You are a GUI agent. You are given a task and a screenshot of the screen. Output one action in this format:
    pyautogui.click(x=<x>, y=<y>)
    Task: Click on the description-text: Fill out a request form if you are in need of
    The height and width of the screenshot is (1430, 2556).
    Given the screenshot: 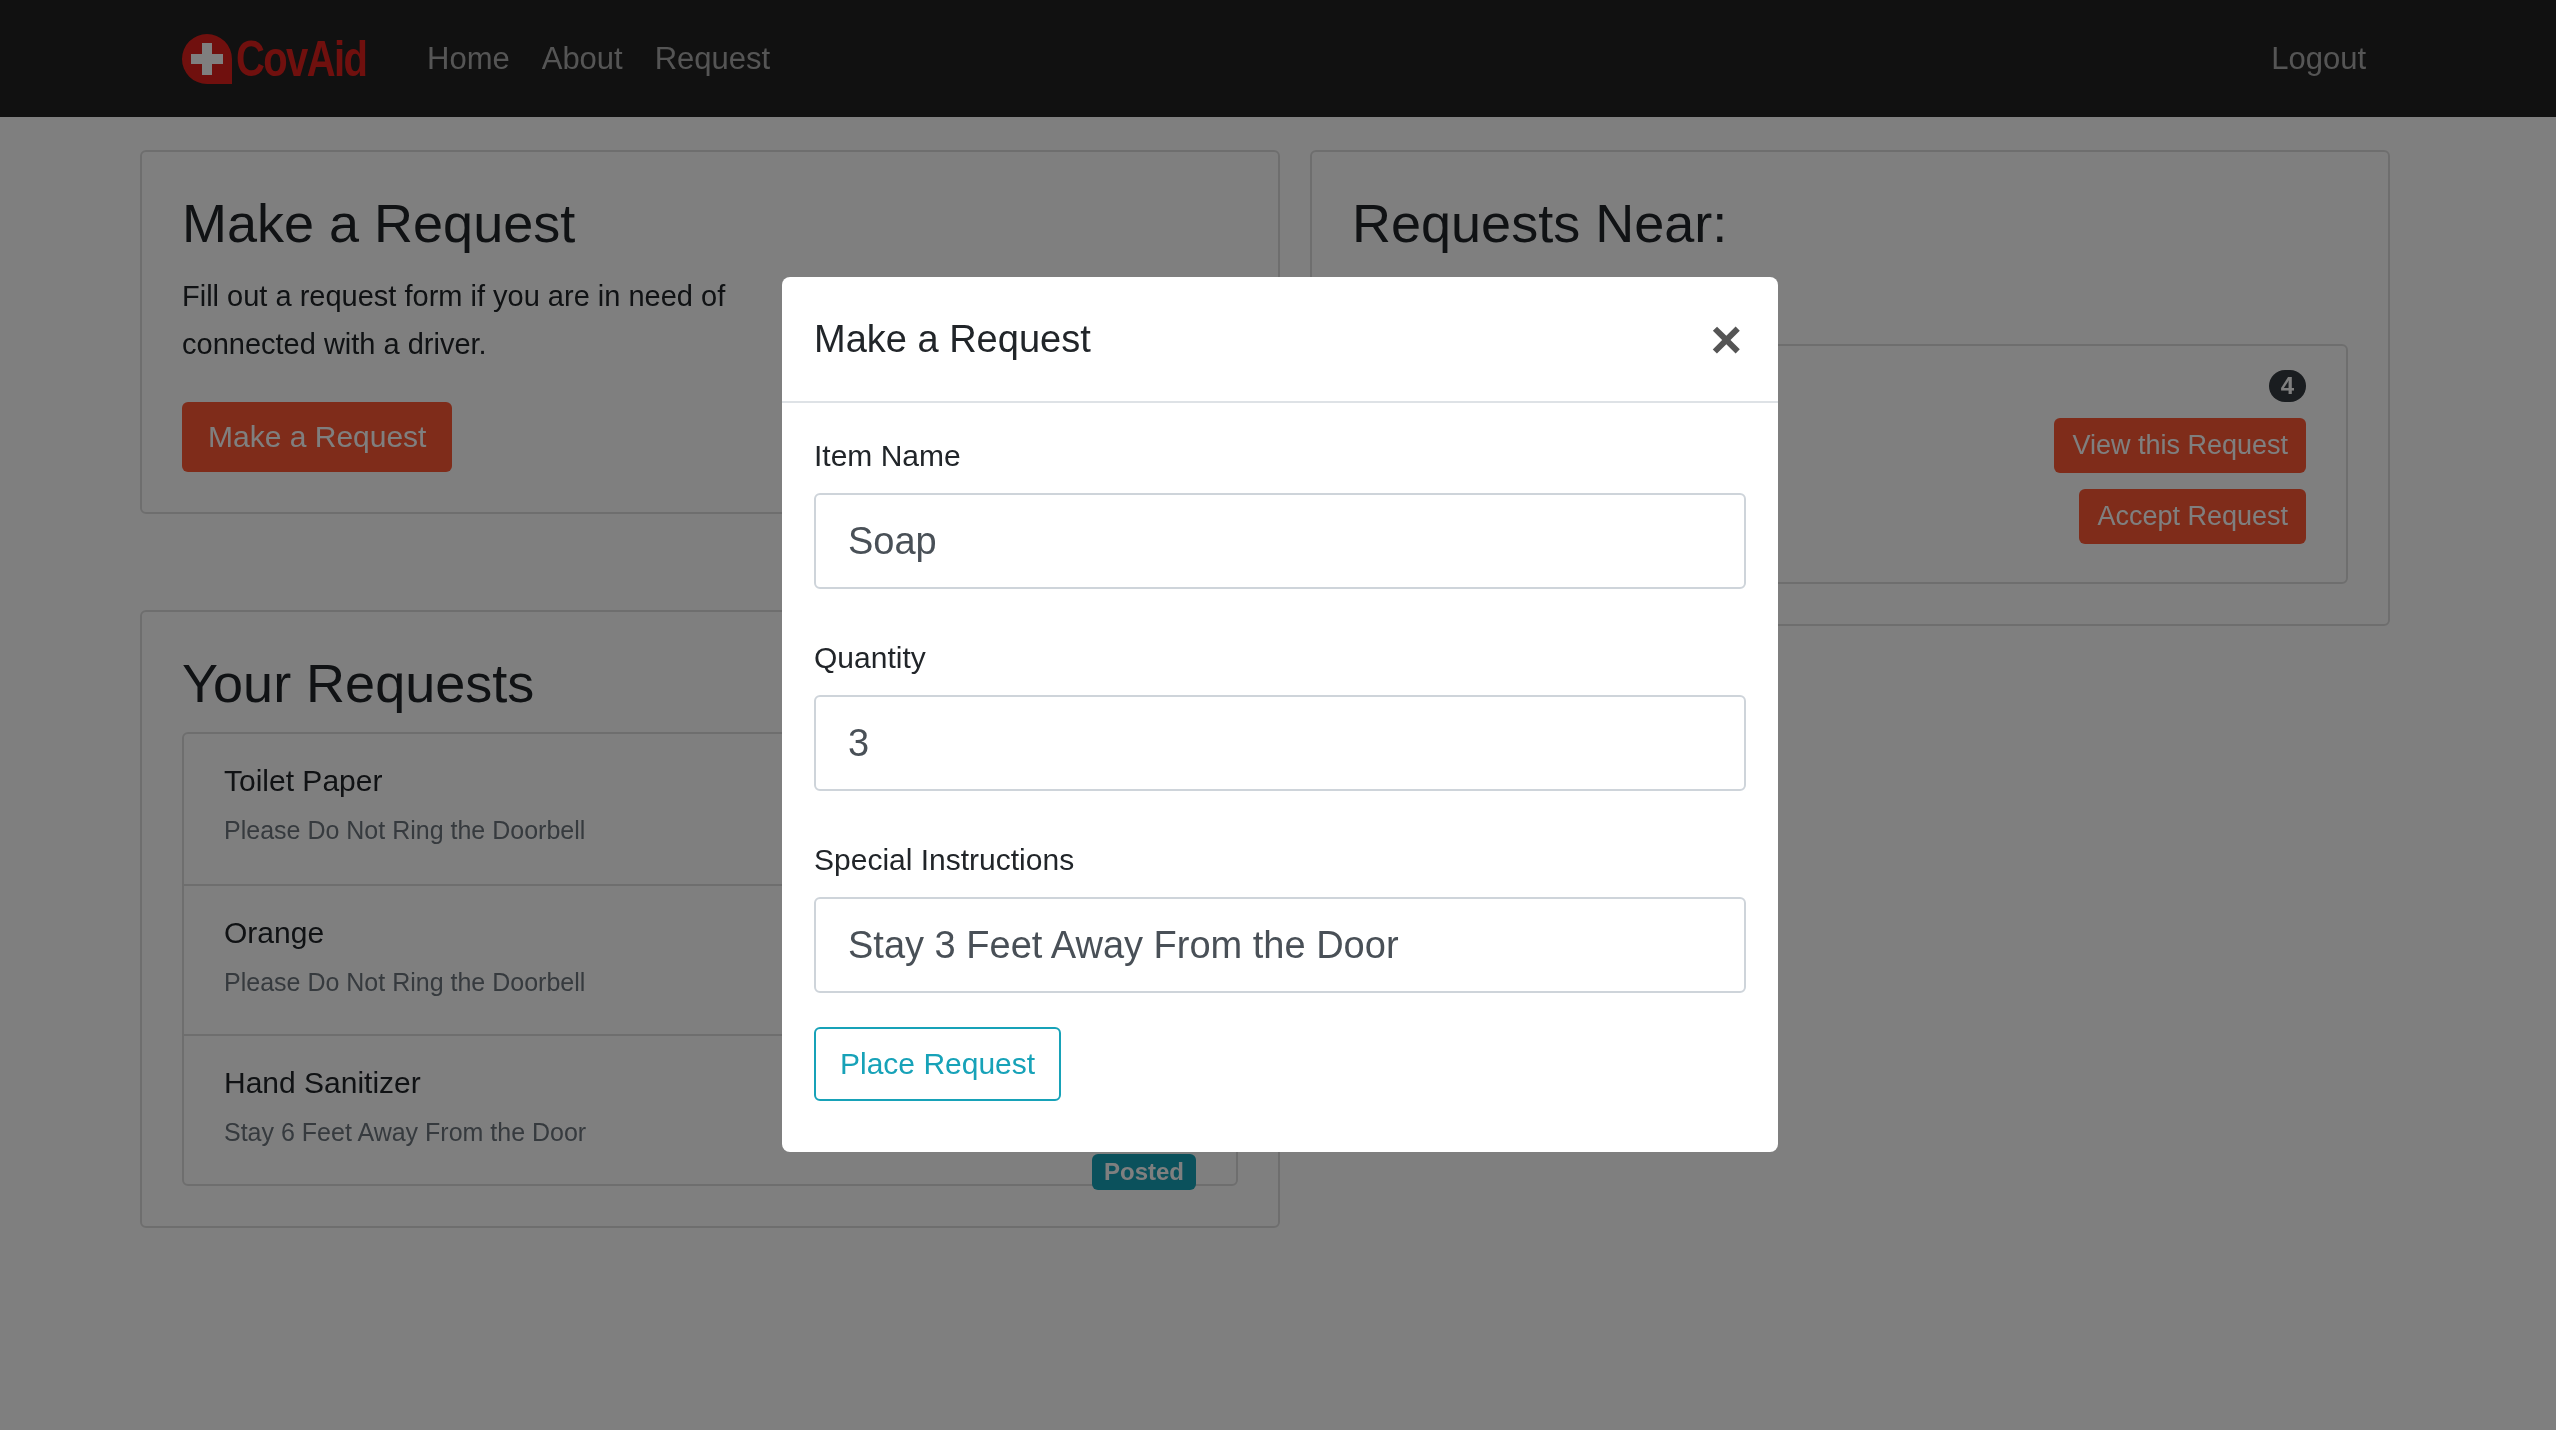 What is the action you would take?
    pyautogui.click(x=454, y=296)
    